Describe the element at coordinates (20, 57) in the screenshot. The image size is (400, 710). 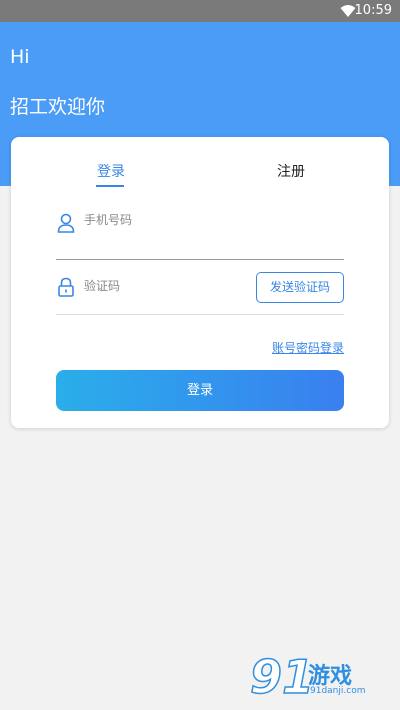
I see `greeting-text: Hi` at that location.